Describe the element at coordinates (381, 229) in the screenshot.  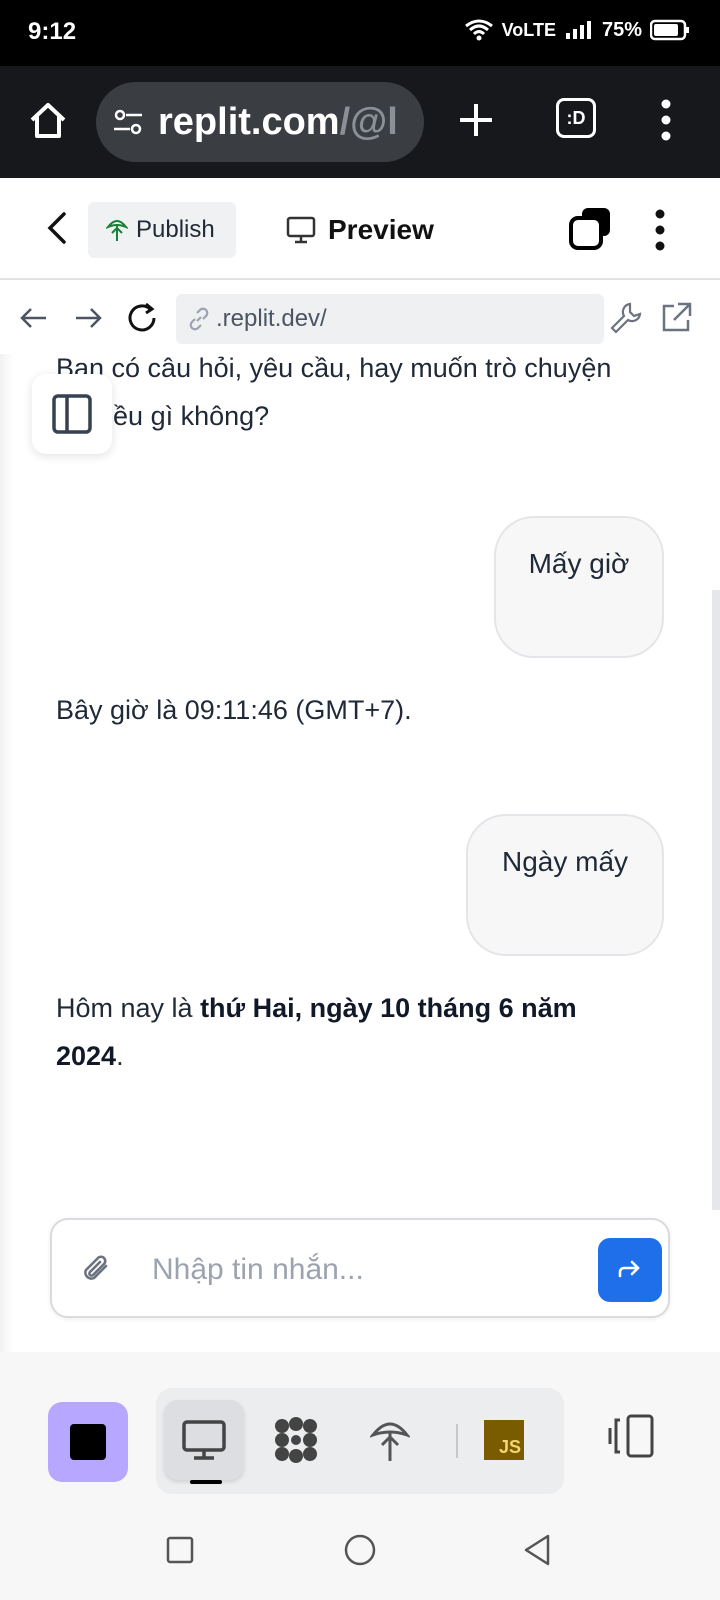
I see `preview-label: Preview` at that location.